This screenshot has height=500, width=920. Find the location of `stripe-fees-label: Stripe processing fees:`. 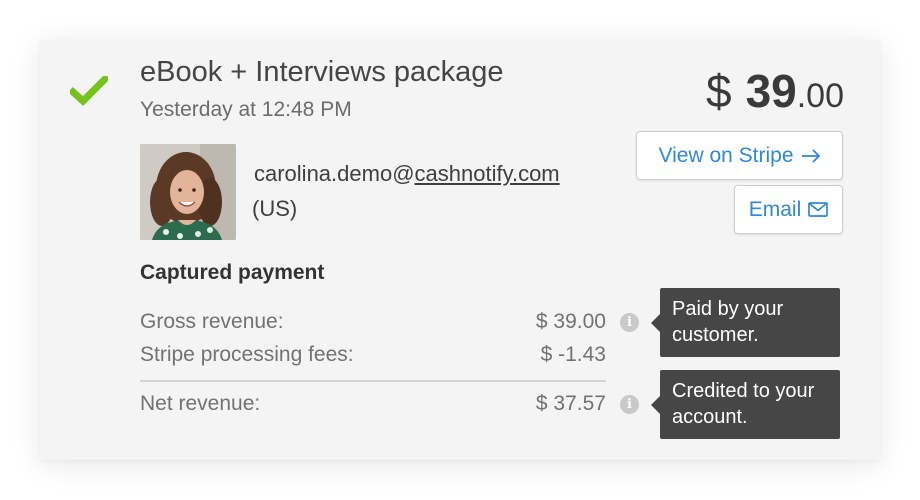

stripe-fees-label: Stripe processing fees: is located at coordinates (247, 354).